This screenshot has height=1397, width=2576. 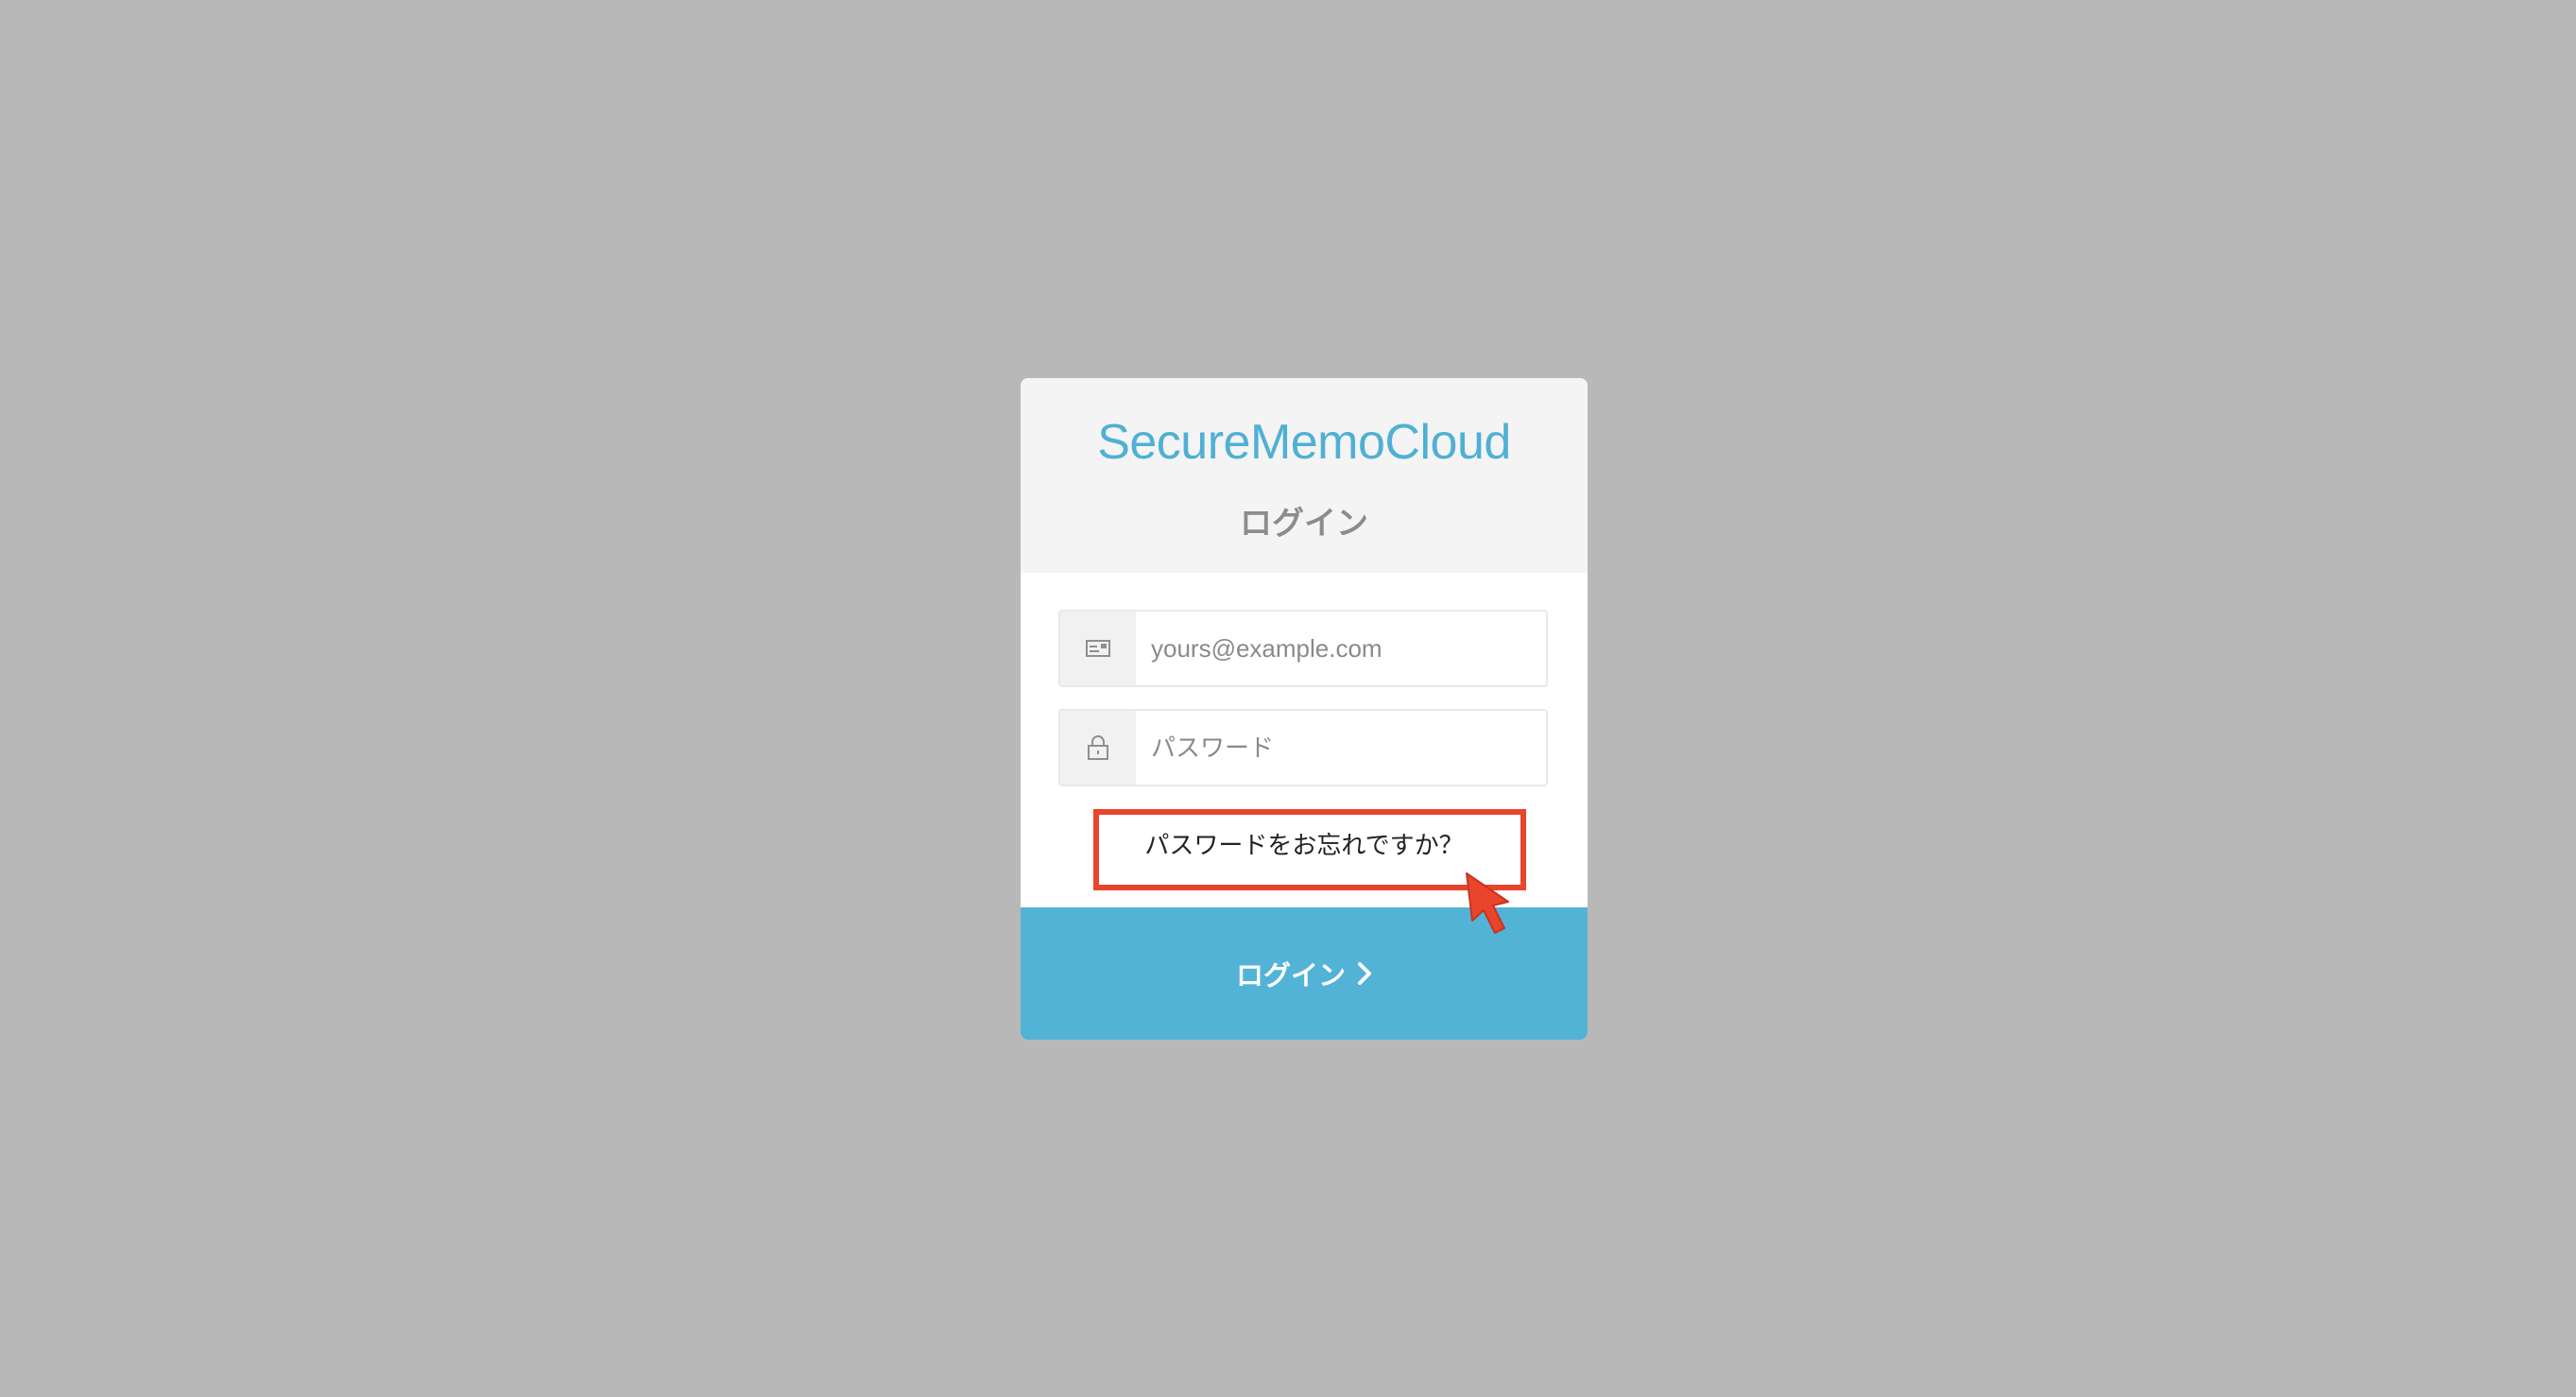 I want to click on login-heading: ログイン, so click(x=1304, y=524).